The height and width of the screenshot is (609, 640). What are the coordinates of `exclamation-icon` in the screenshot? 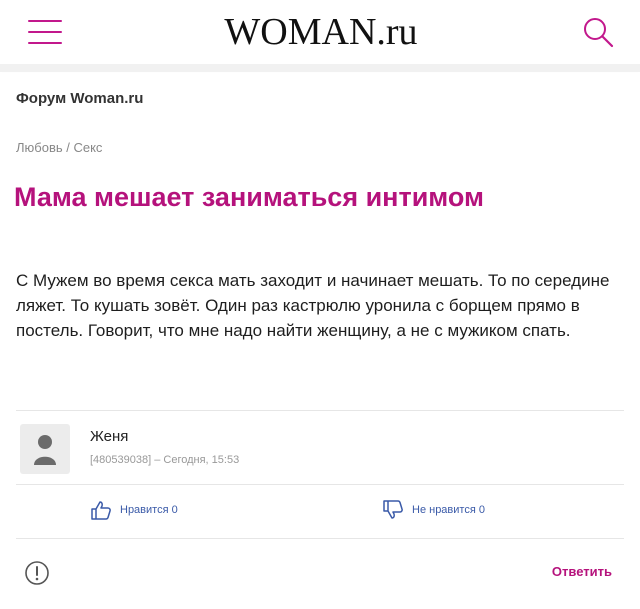 It's located at (37, 573).